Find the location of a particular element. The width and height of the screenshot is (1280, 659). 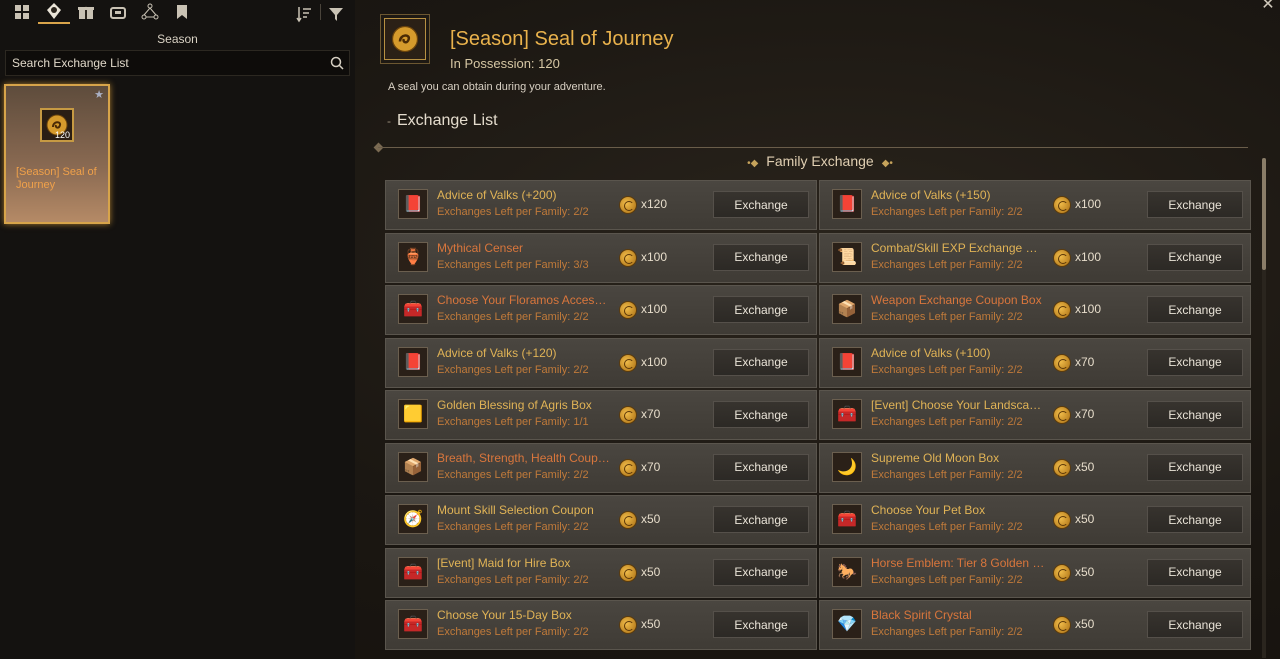

search-icon is located at coordinates (337, 63).